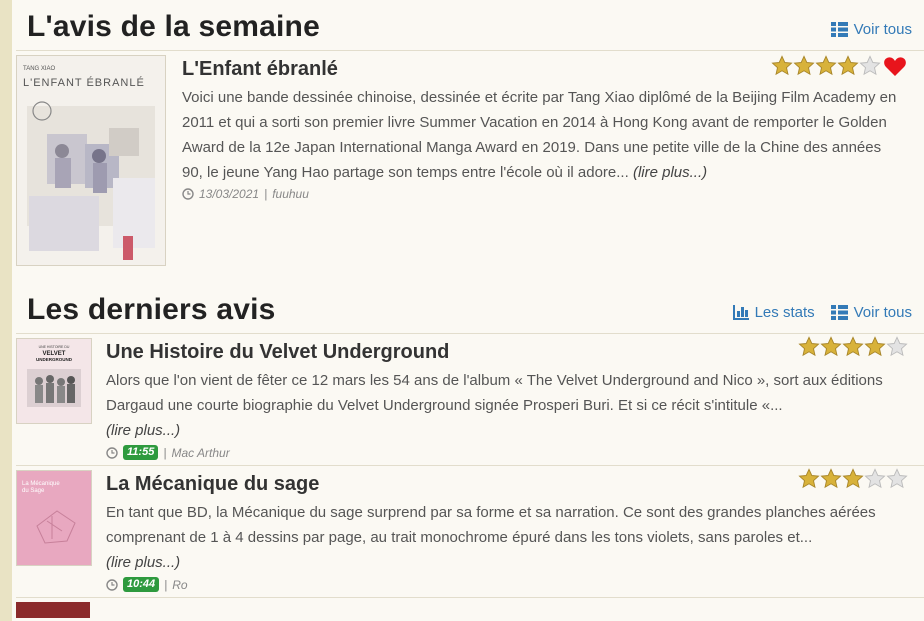  Describe the element at coordinates (740, 312) in the screenshot. I see `bar-chart-icon` at that location.